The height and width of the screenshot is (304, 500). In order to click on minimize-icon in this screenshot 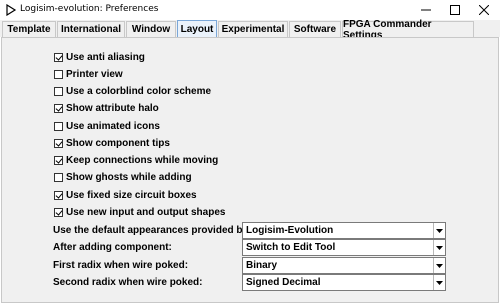, I will do `click(426, 10)`.